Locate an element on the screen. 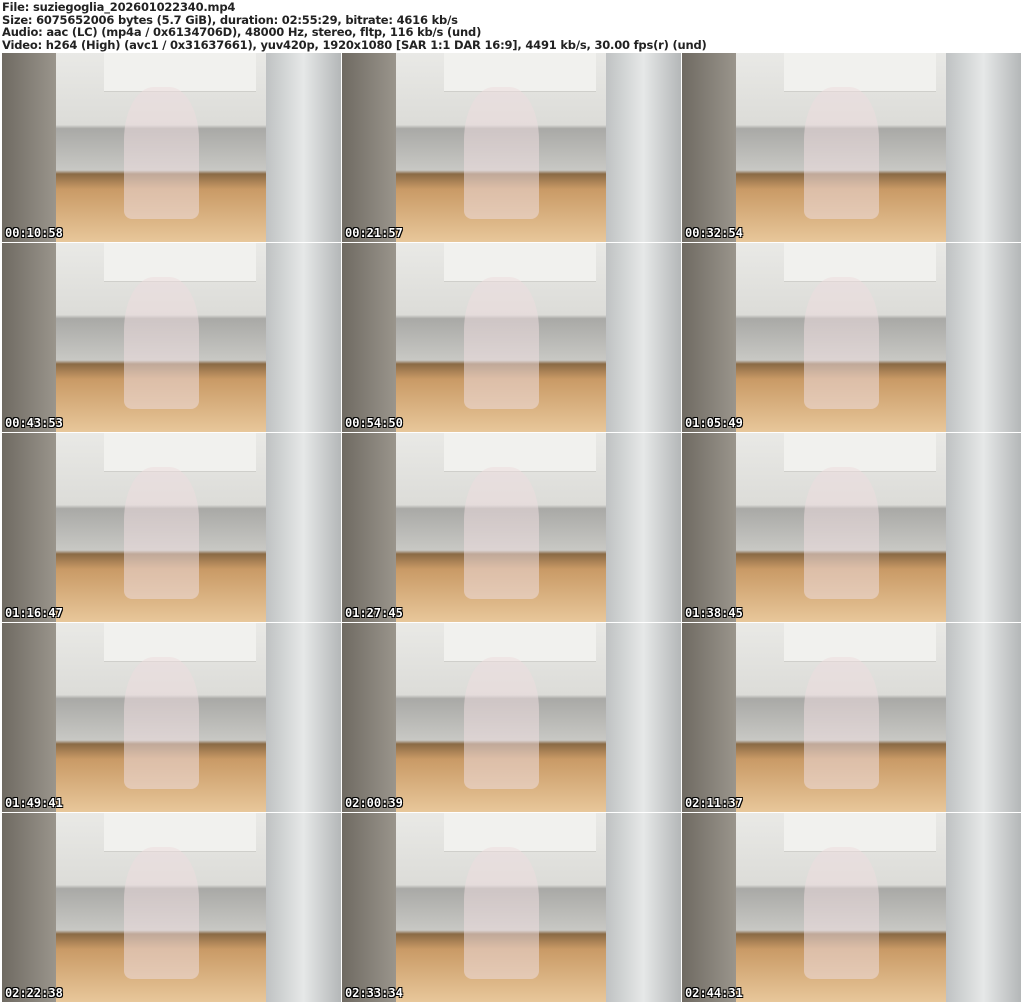  video-thumbnail: 00:43:53 is located at coordinates (171, 337).